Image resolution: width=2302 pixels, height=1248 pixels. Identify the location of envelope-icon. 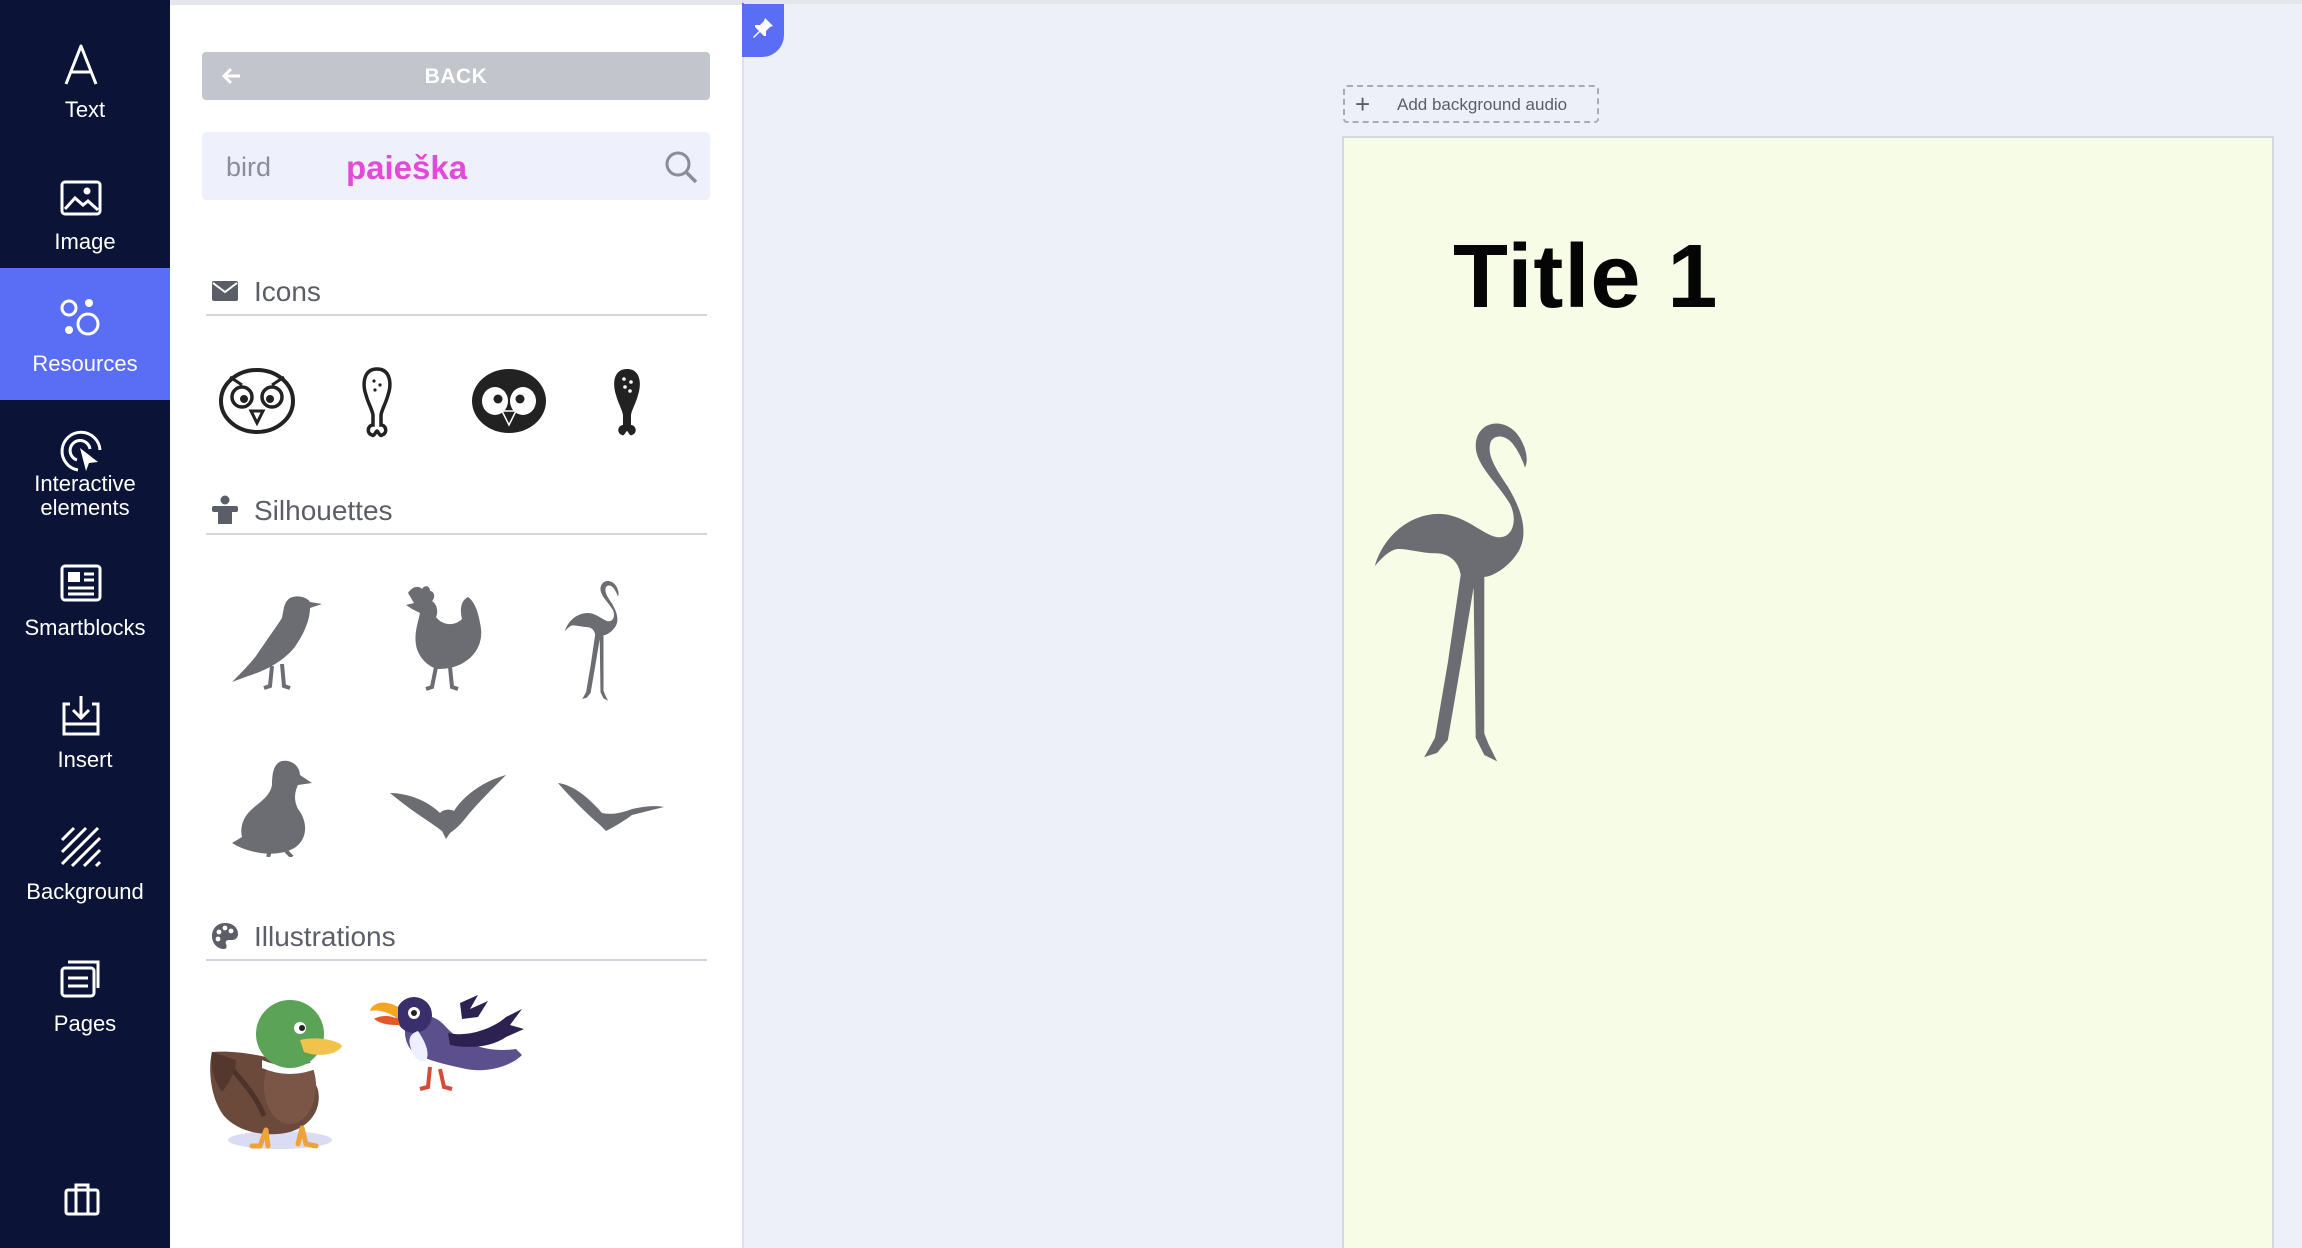
(225, 291).